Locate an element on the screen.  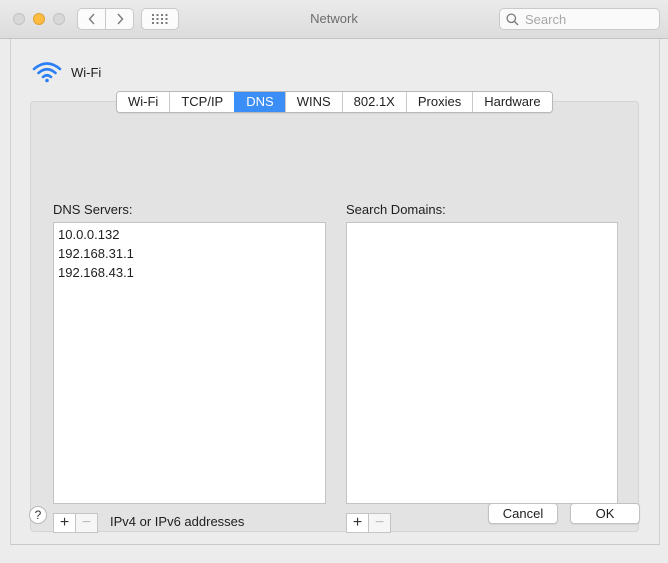
tab-dns: DNS is located at coordinates (259, 102).